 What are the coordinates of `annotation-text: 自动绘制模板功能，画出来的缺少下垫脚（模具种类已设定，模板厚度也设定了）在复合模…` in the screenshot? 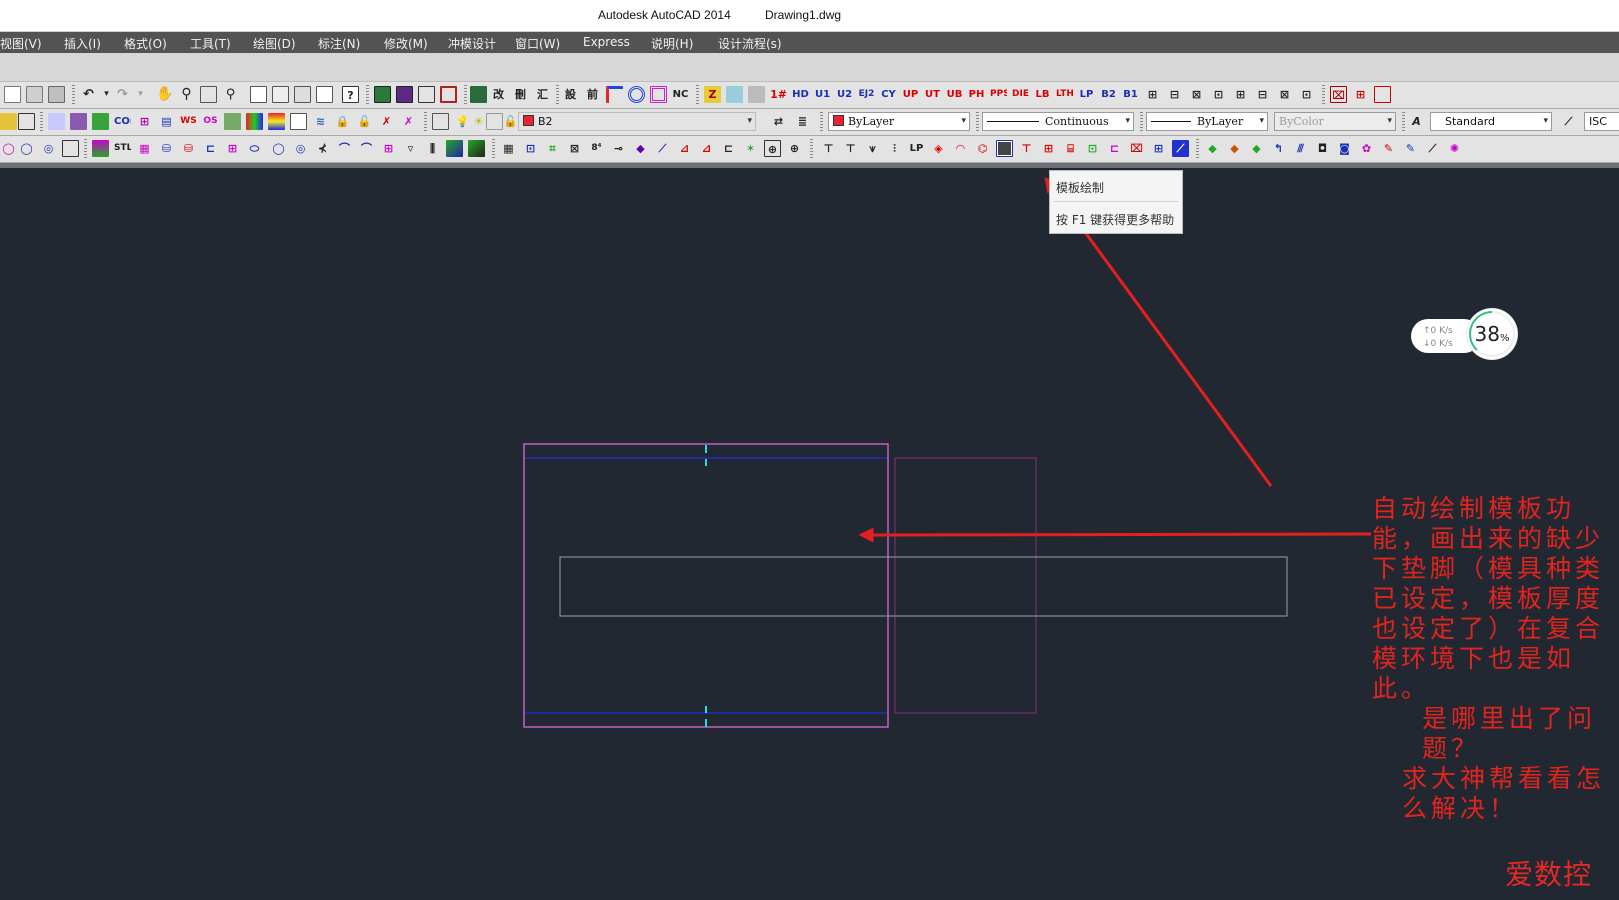 It's located at (1494, 659).